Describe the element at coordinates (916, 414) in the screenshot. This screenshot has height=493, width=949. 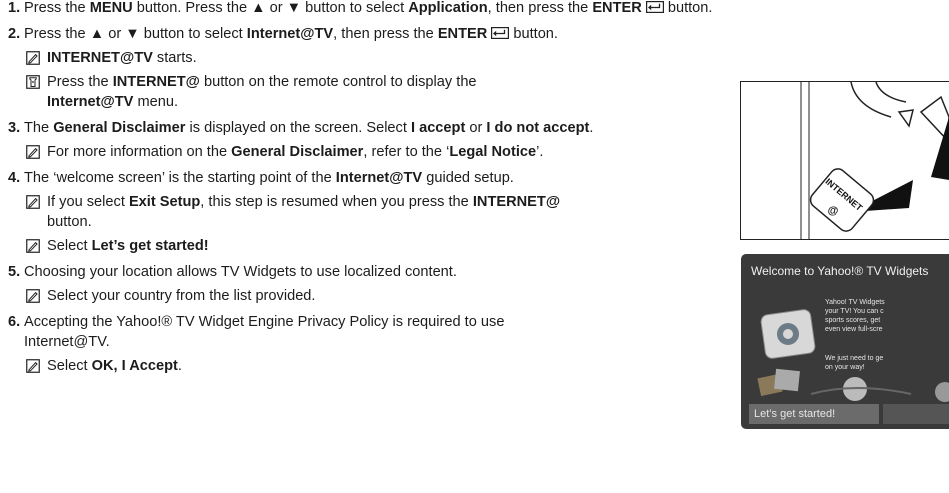
I see `exit-setup-button` at that location.